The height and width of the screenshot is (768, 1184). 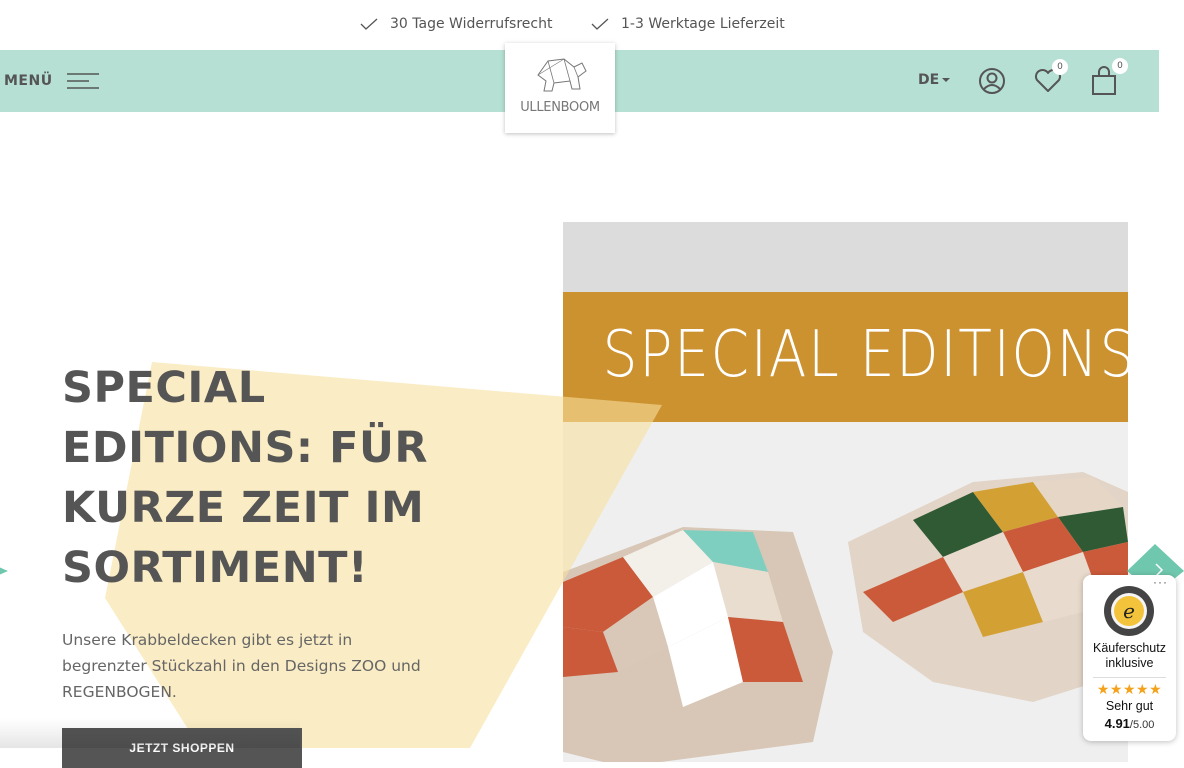 I want to click on language-label: DE, so click(x=929, y=80).